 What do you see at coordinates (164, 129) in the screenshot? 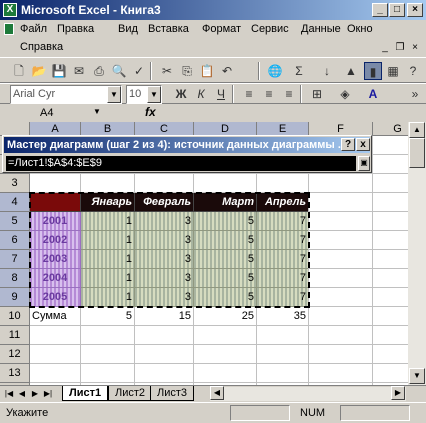
I see `column-header-c: C` at bounding box center [164, 129].